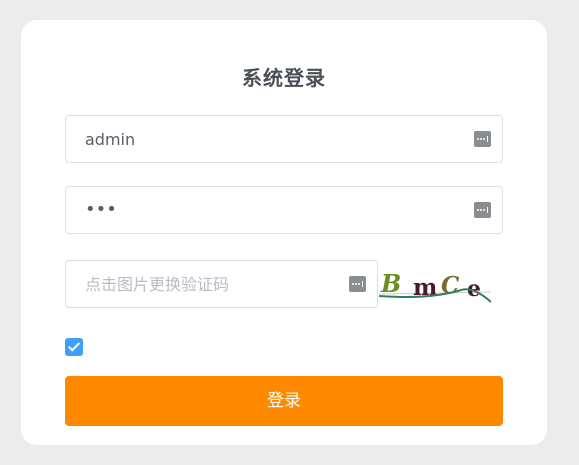 The image size is (579, 465). What do you see at coordinates (390, 283) in the screenshot?
I see `captcha-char: B` at bounding box center [390, 283].